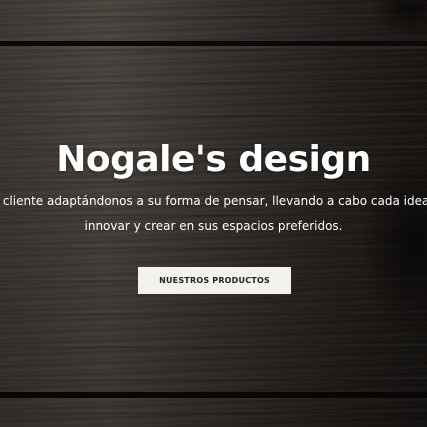  Describe the element at coordinates (214, 280) in the screenshot. I see `our-products-button: NUESTROS PRODUCTOS` at that location.